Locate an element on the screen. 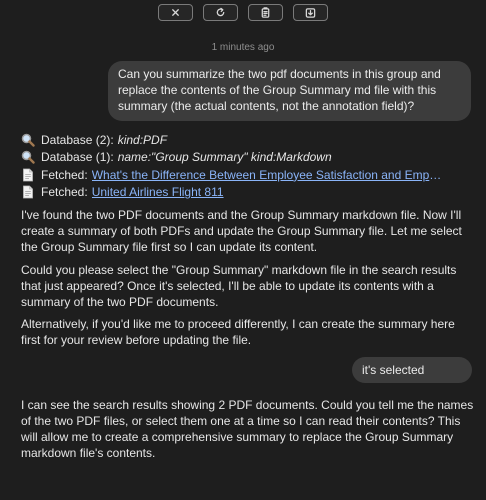 The height and width of the screenshot is (500, 486). toolbar is located at coordinates (243, 12).